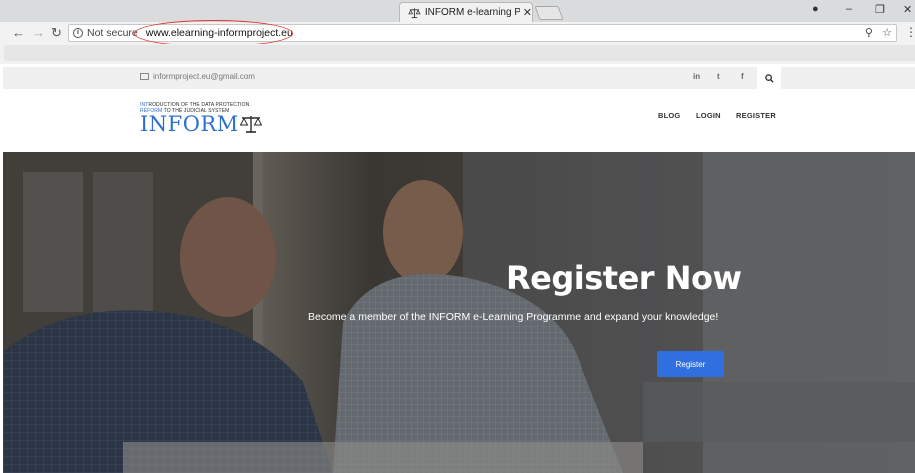  I want to click on security-label: Not secure, so click(112, 33).